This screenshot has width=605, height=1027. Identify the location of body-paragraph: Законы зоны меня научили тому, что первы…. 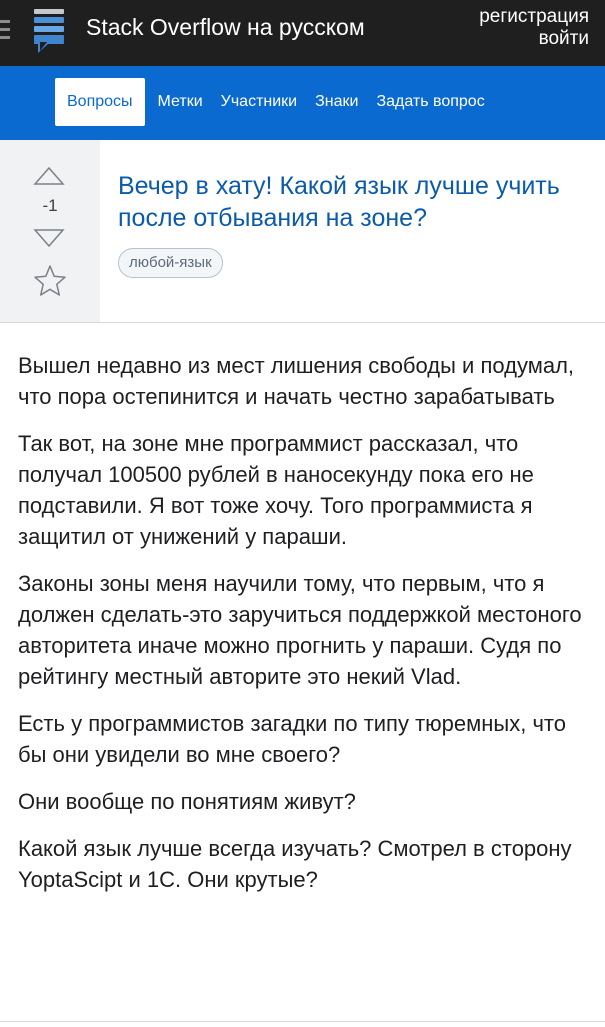
(300, 630).